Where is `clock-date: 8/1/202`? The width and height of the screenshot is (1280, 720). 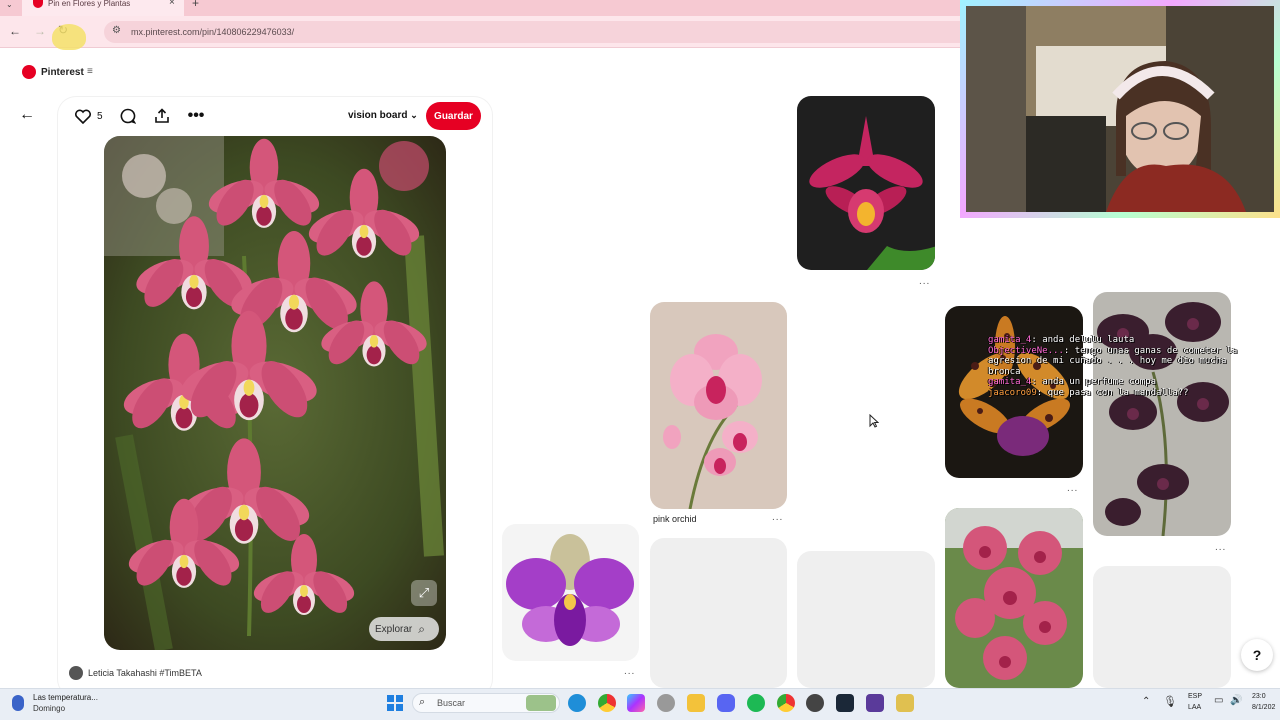
clock-date: 8/1/202 is located at coordinates (1264, 707).